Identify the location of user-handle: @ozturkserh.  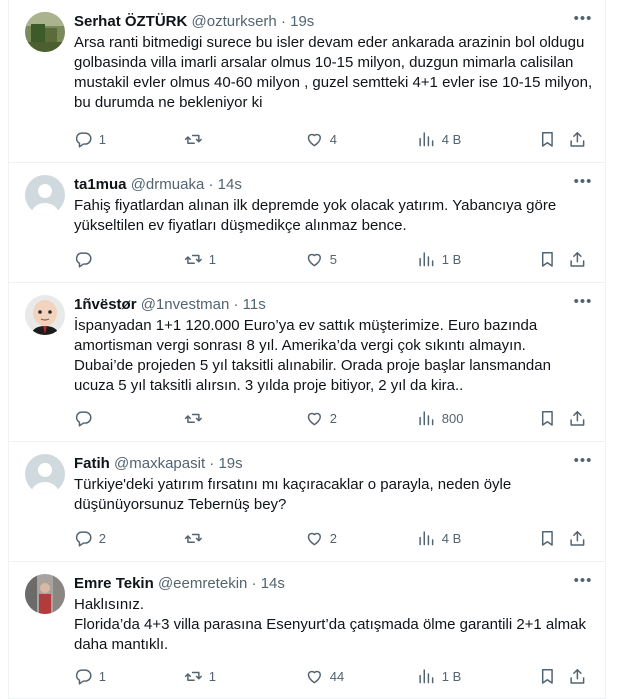
(234, 21).